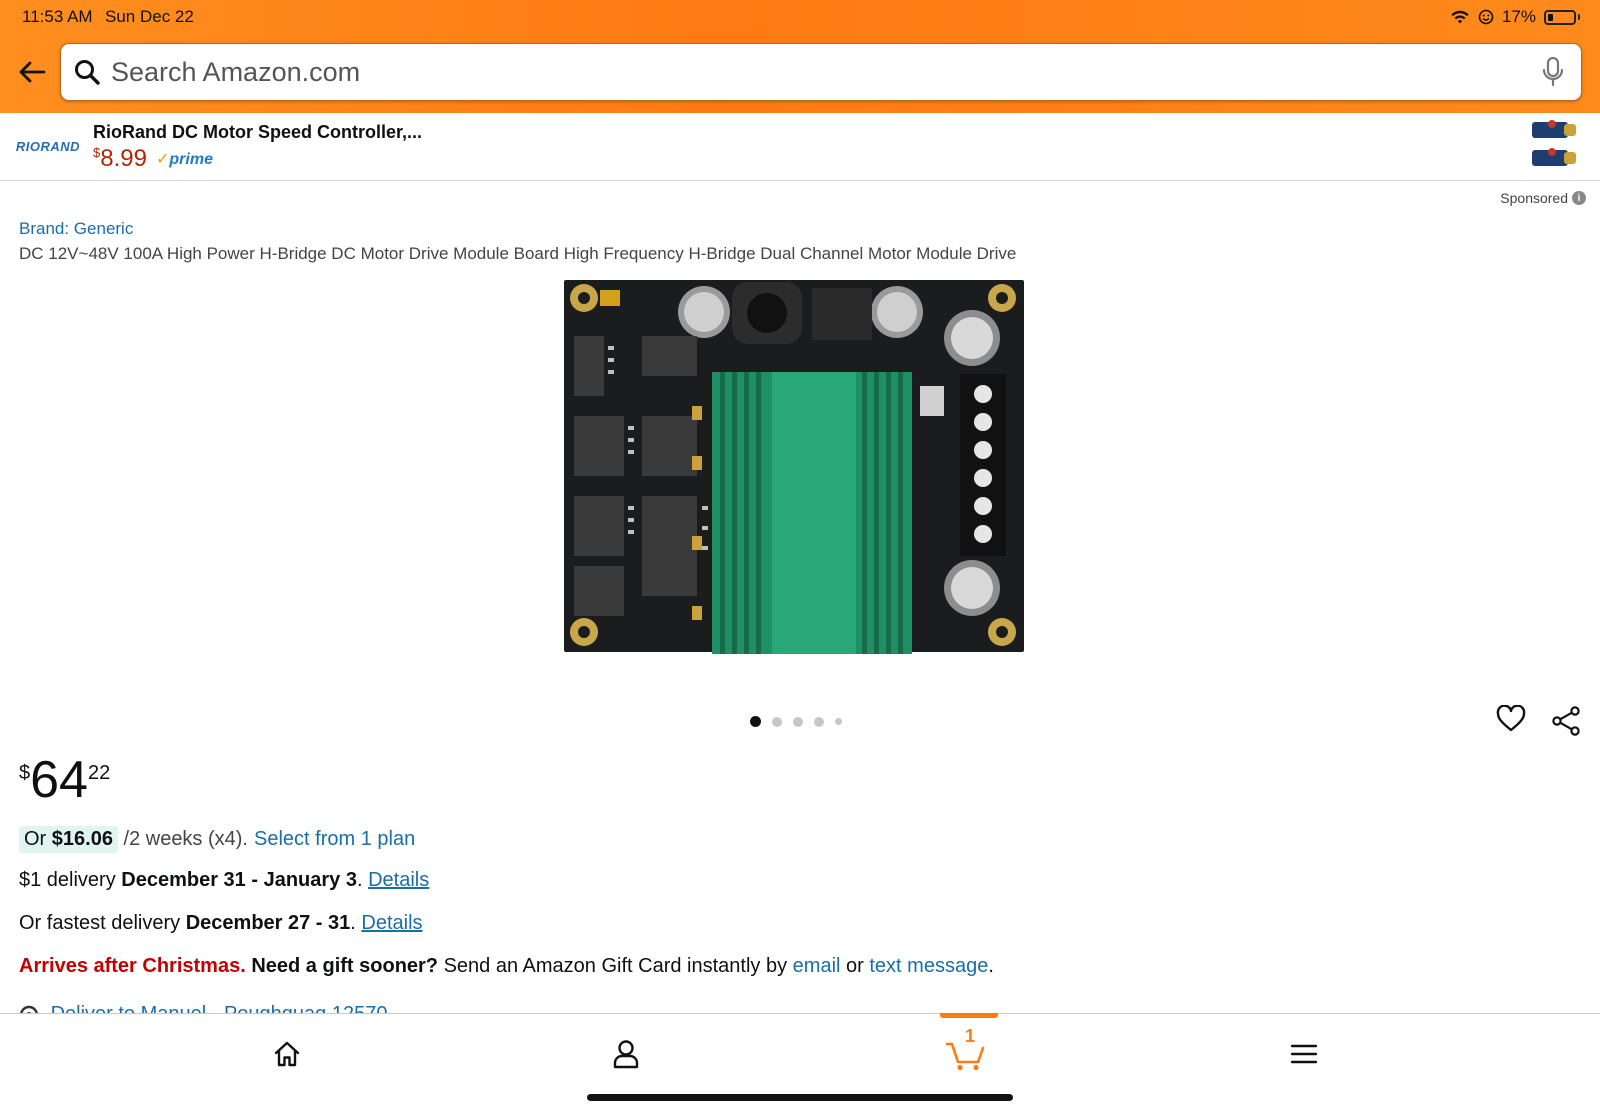 The height and width of the screenshot is (1111, 1600). What do you see at coordinates (1511, 718) in the screenshot?
I see `heart-icon` at bounding box center [1511, 718].